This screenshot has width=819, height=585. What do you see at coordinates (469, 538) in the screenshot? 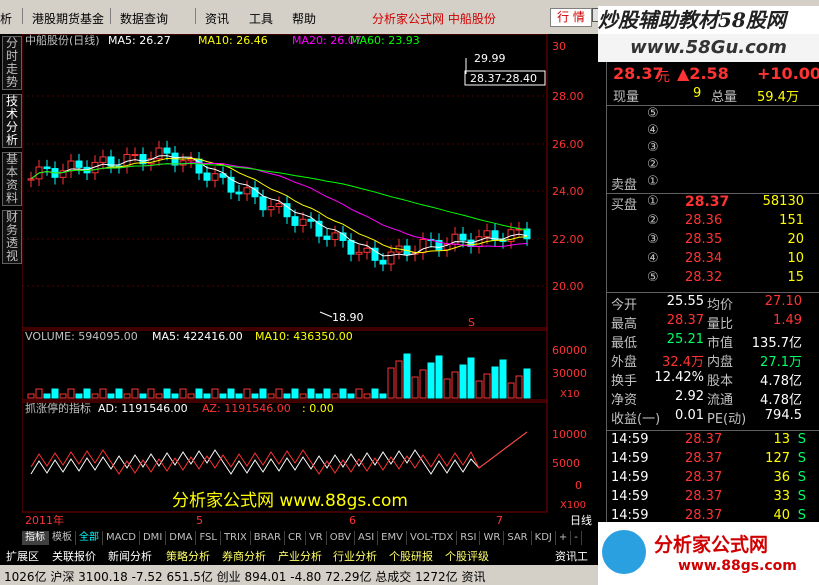
I see `indicator-tab: RSI` at bounding box center [469, 538].